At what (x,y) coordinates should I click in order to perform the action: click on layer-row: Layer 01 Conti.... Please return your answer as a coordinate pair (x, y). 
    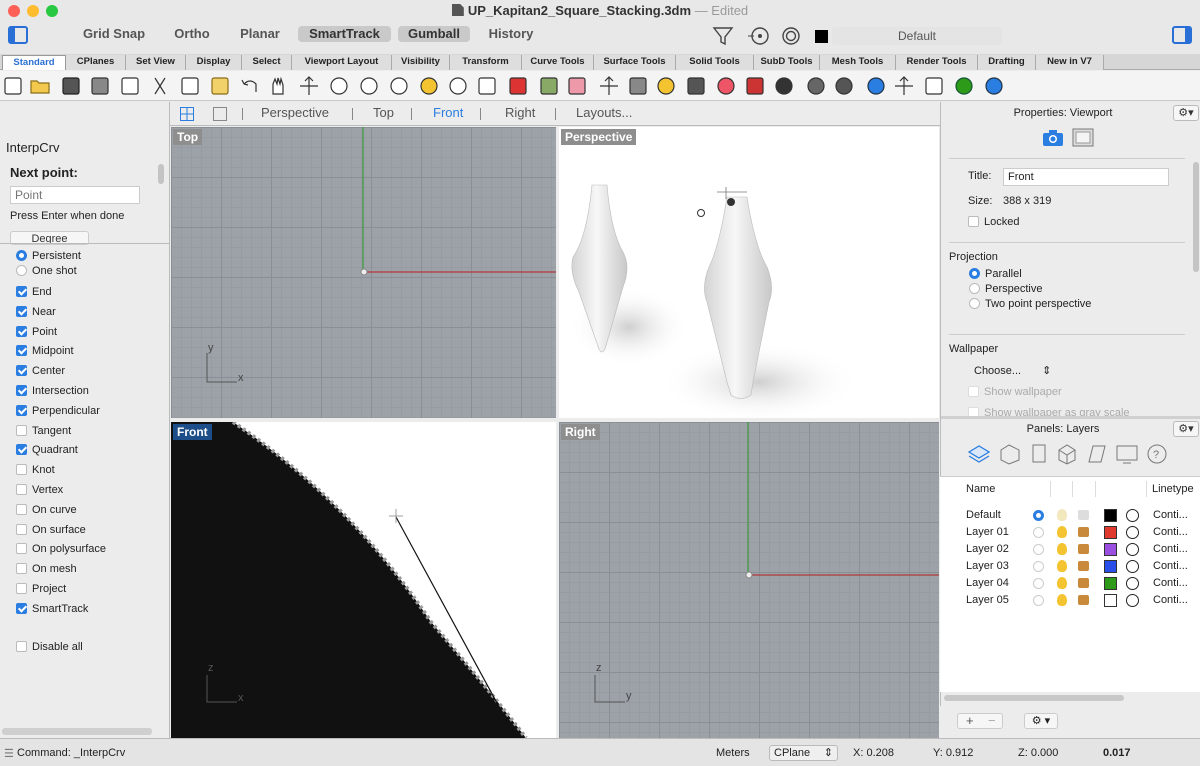
    Looking at the image, I should click on (1070, 532).